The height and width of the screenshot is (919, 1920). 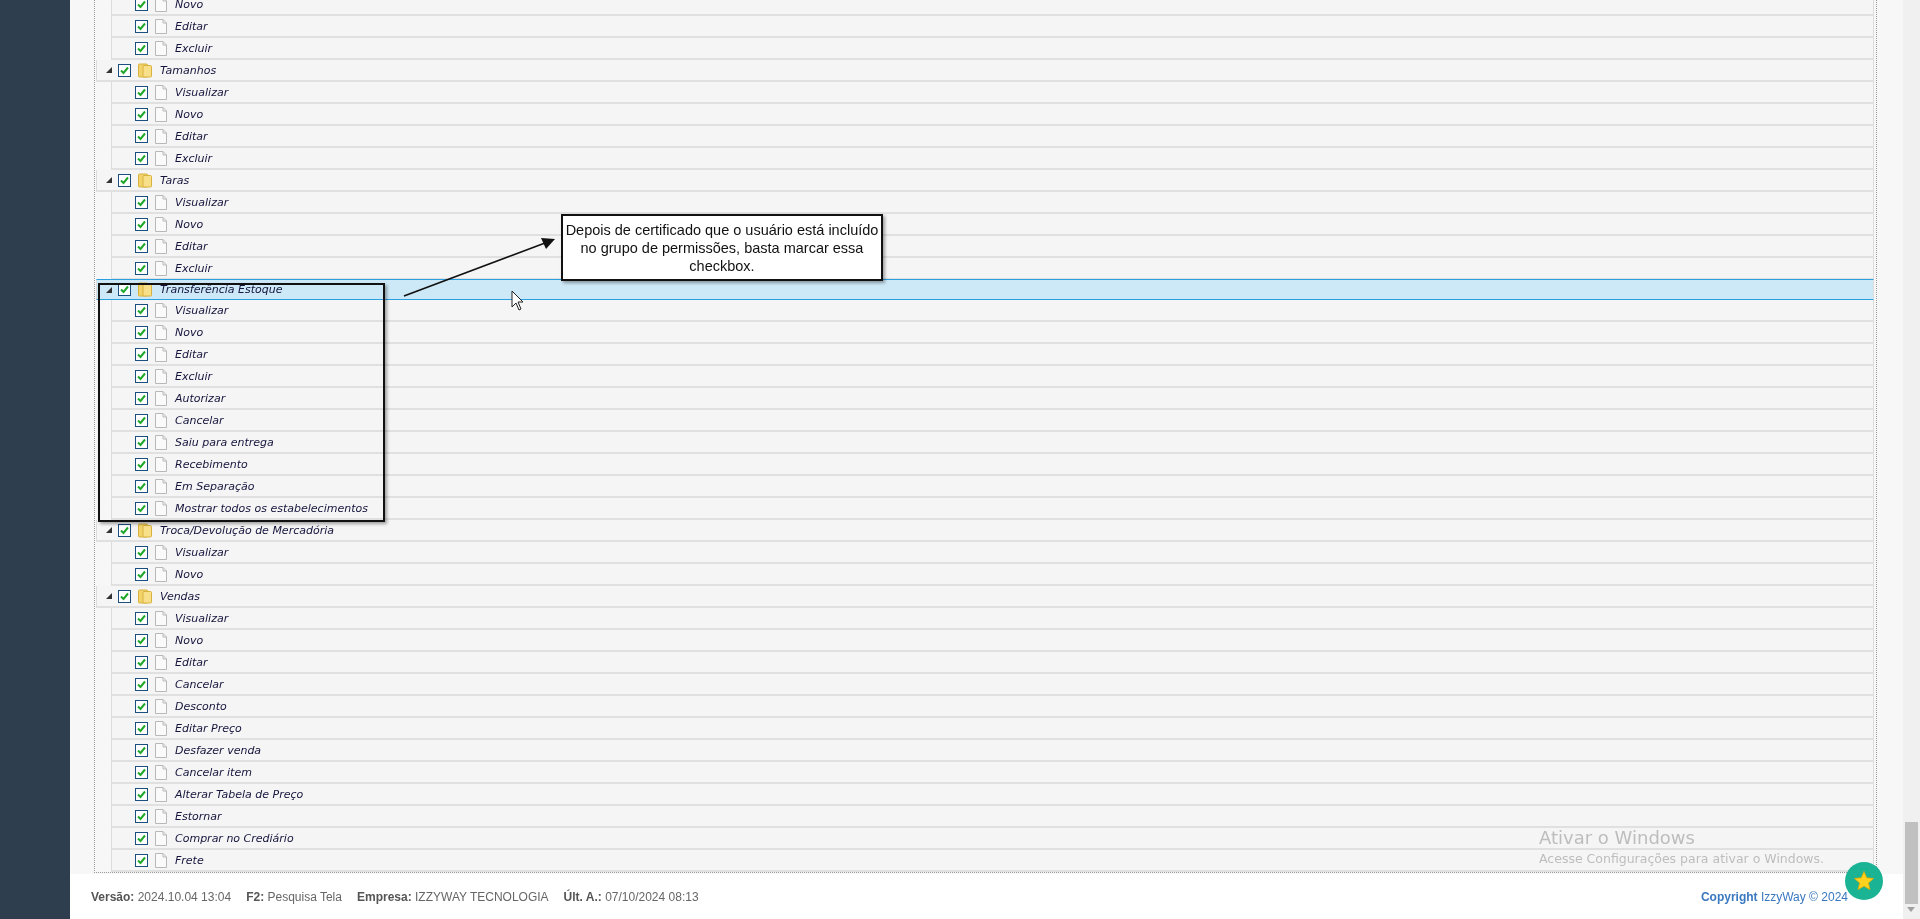 I want to click on tree-row: Recebimento, so click(x=992, y=465).